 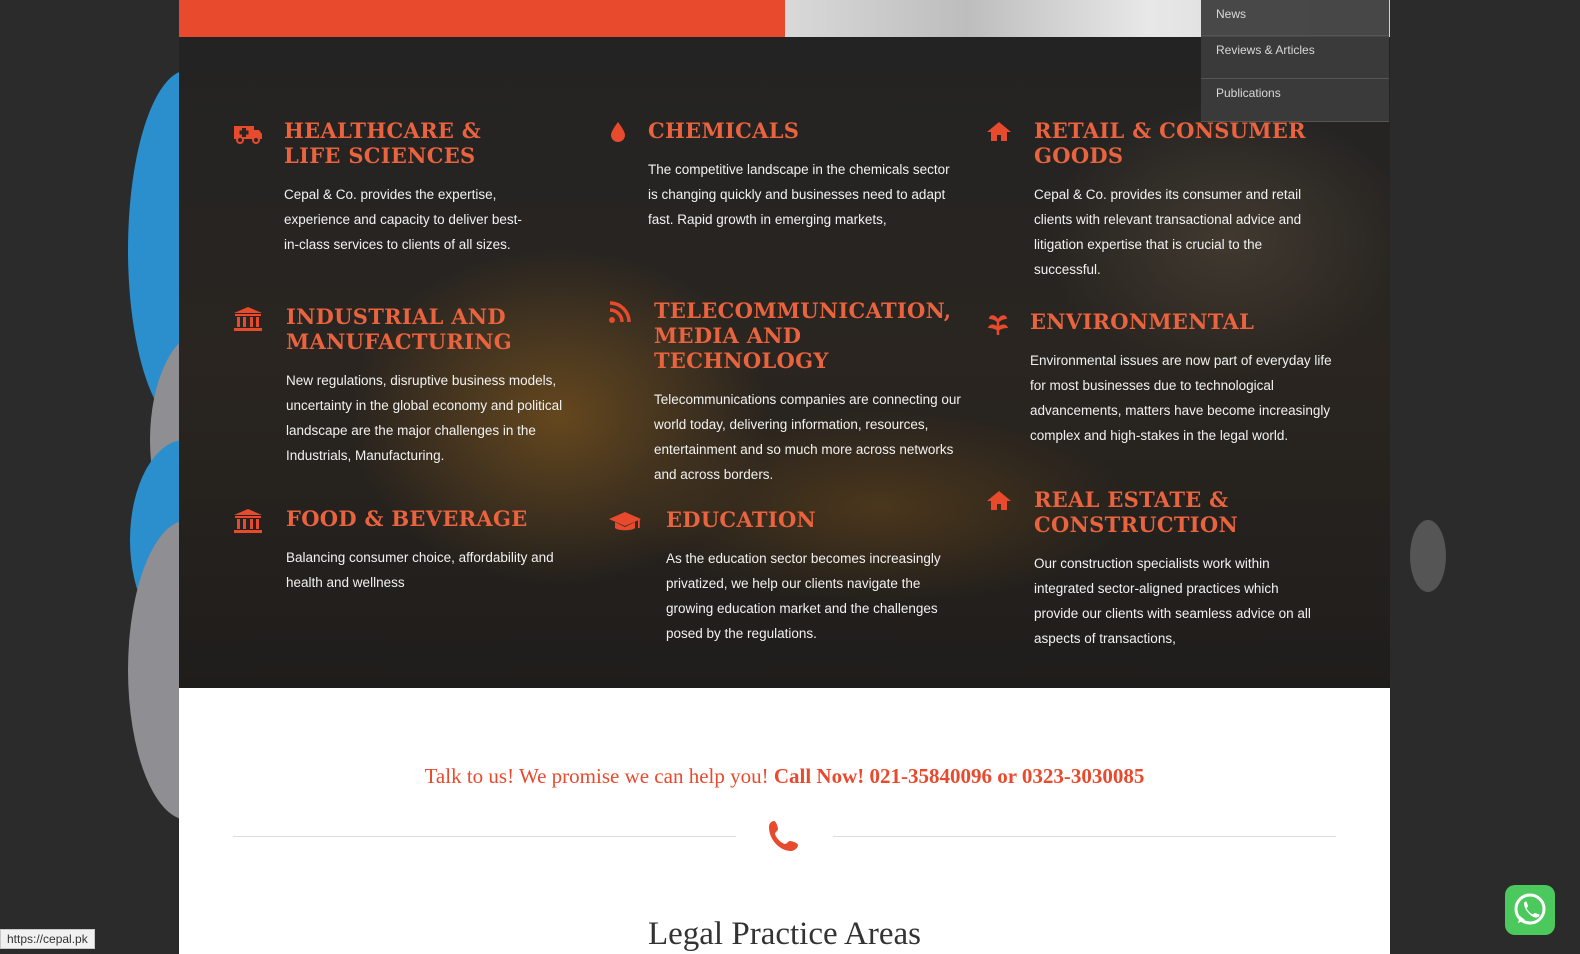 What do you see at coordinates (625, 313) in the screenshot?
I see `rss-icon` at bounding box center [625, 313].